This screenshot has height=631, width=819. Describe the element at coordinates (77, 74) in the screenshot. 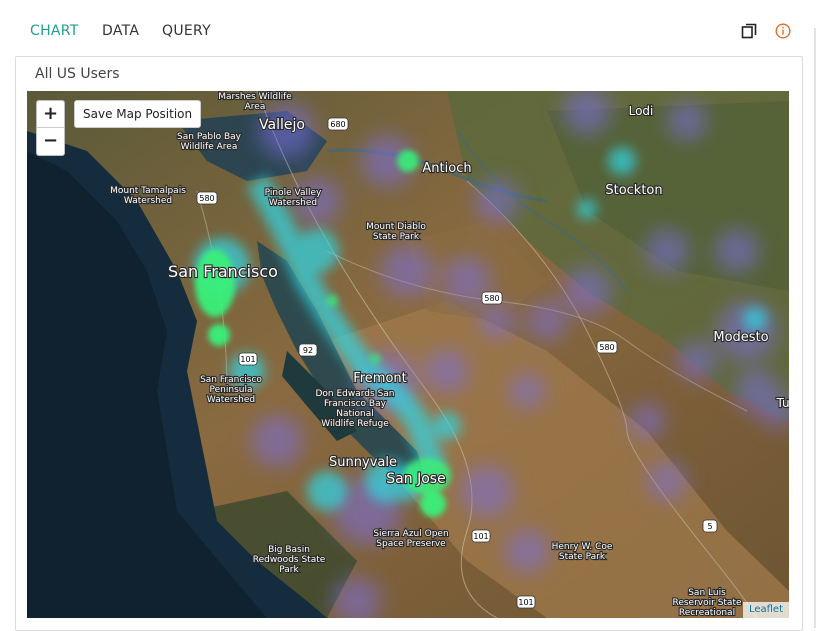

I see `chart-title: All US Users` at that location.